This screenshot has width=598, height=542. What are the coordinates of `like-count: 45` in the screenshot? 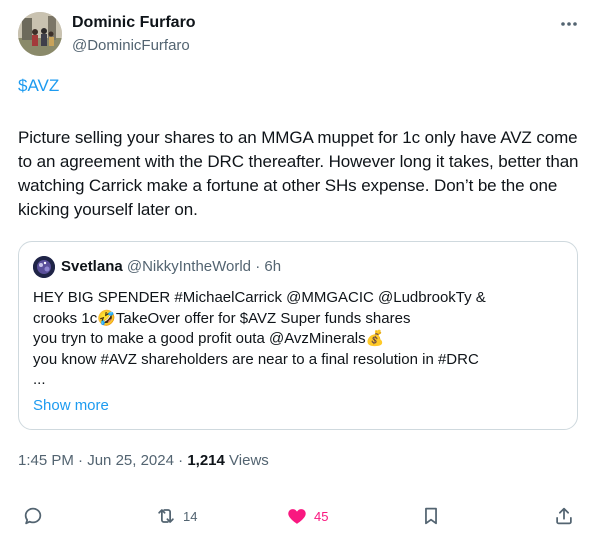 It's located at (321, 516).